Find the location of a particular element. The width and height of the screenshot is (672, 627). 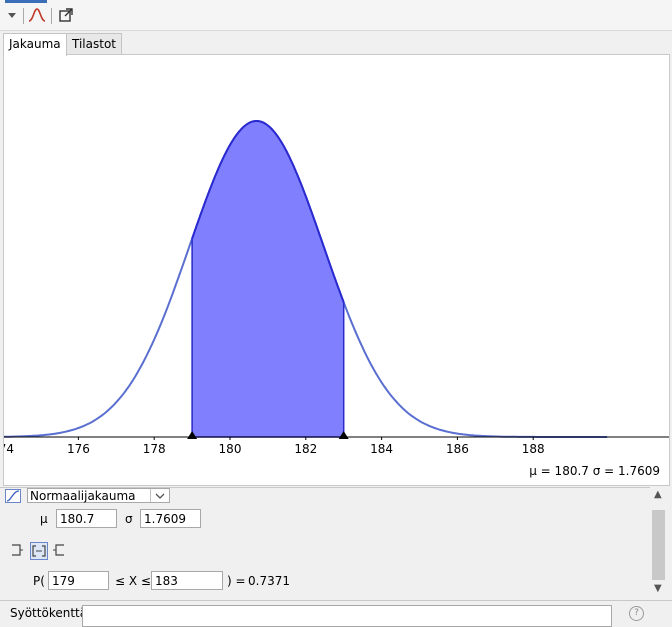

distribution-select: Normaalijakauma is located at coordinates (98, 495).